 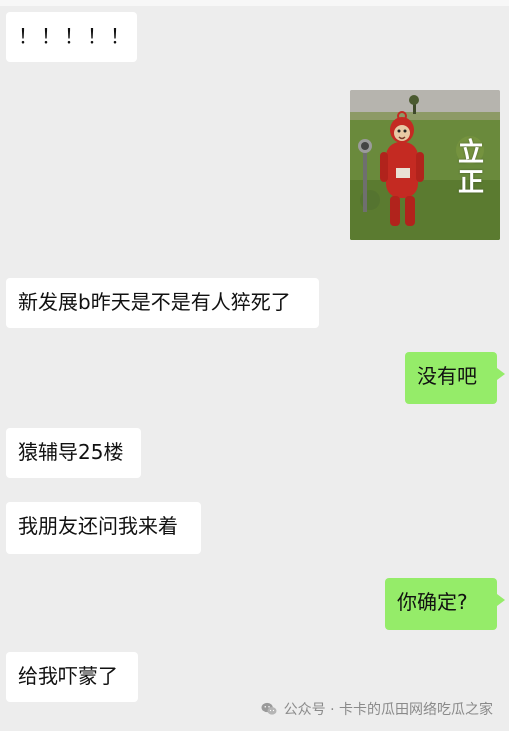 What do you see at coordinates (445, 604) in the screenshot?
I see `message-bubble-outgoing: 你确定?` at bounding box center [445, 604].